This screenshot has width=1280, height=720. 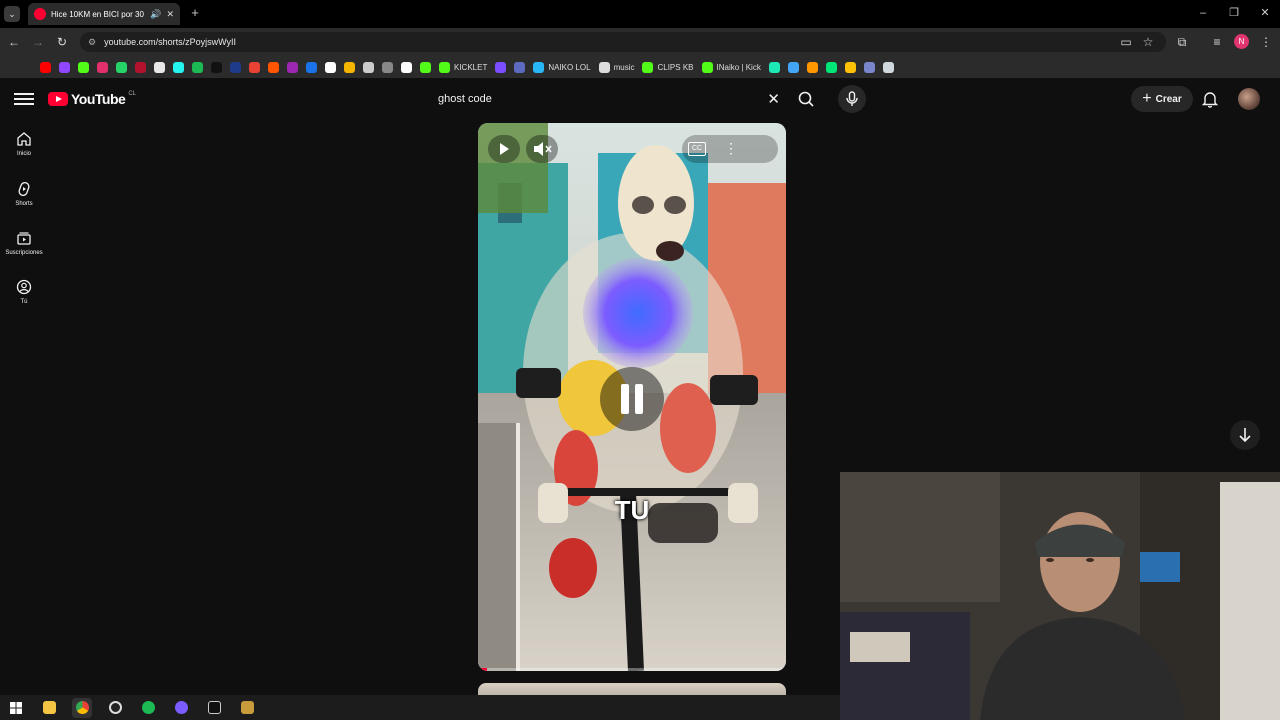 I want to click on youtube-favicon-icon, so click(x=40, y=14).